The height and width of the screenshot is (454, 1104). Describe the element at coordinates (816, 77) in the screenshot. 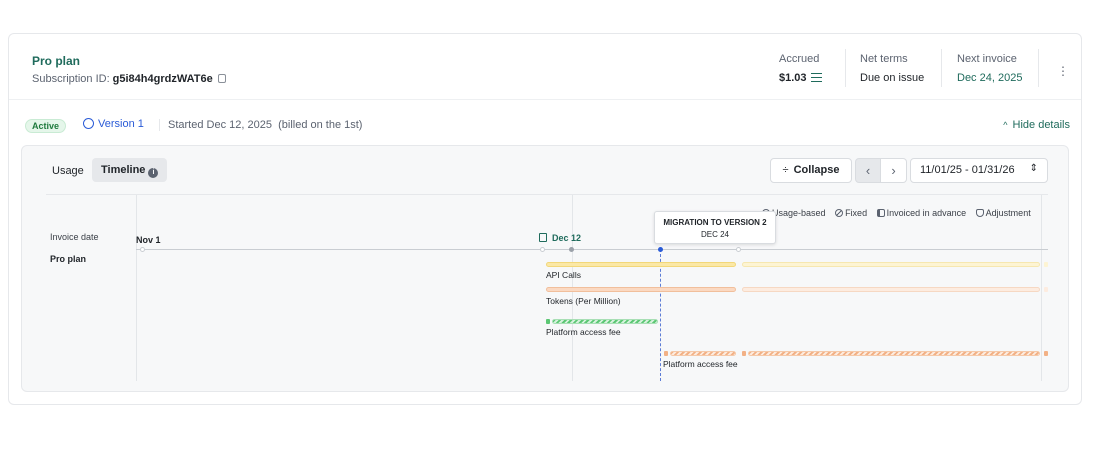

I see `list-icon` at that location.